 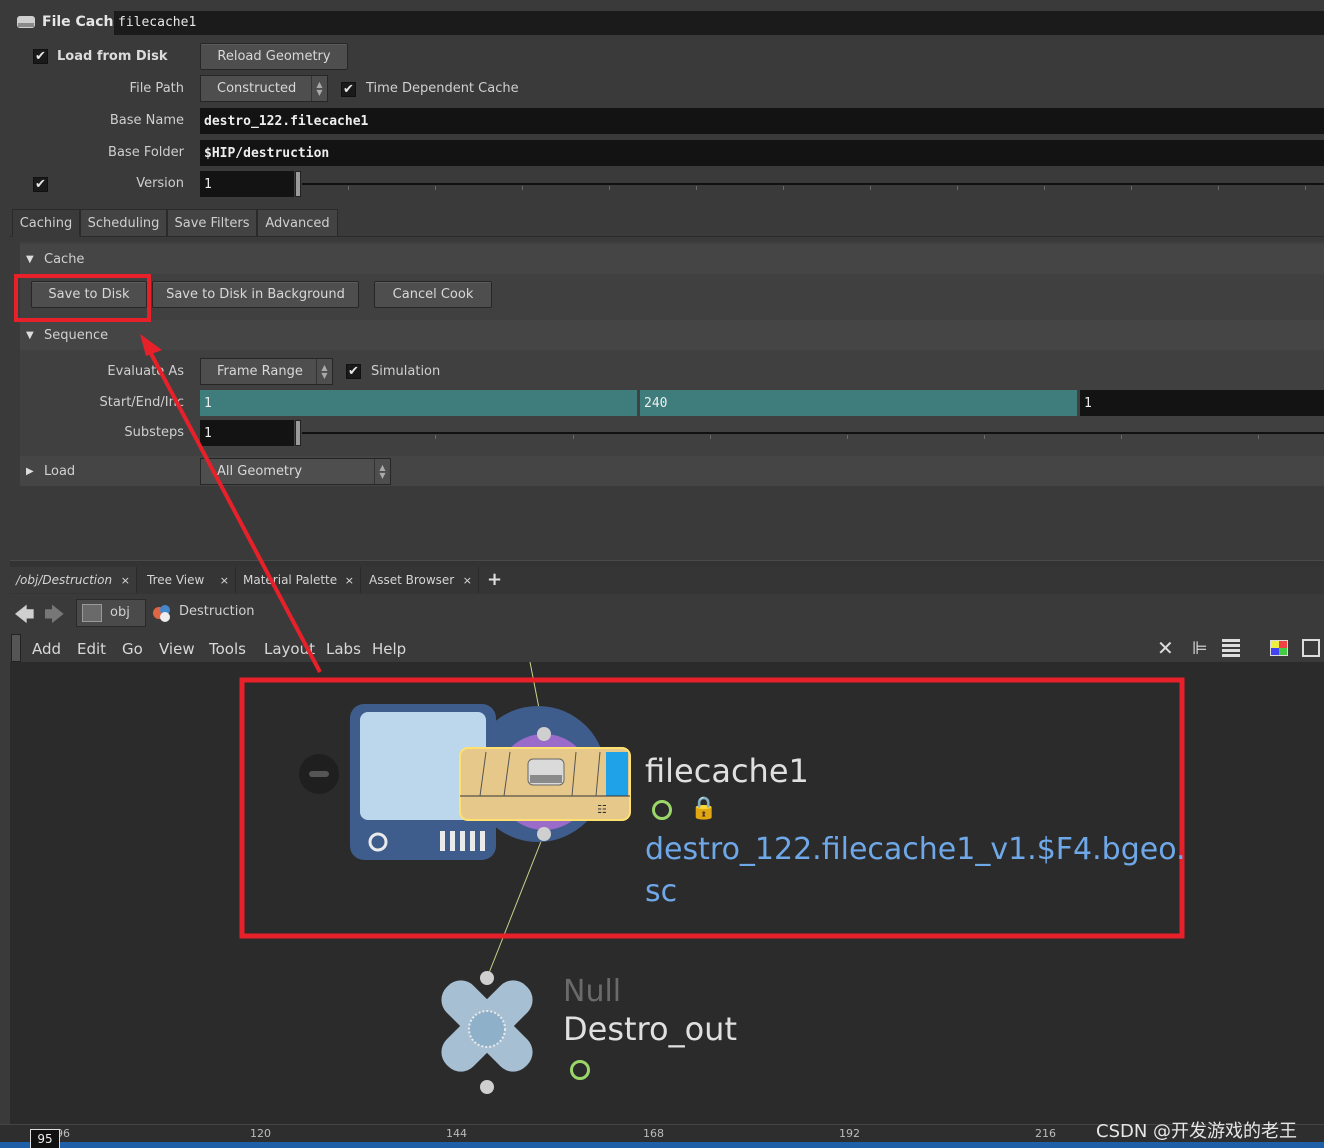 I want to click on lock-icon: 🔒, so click(x=704, y=808).